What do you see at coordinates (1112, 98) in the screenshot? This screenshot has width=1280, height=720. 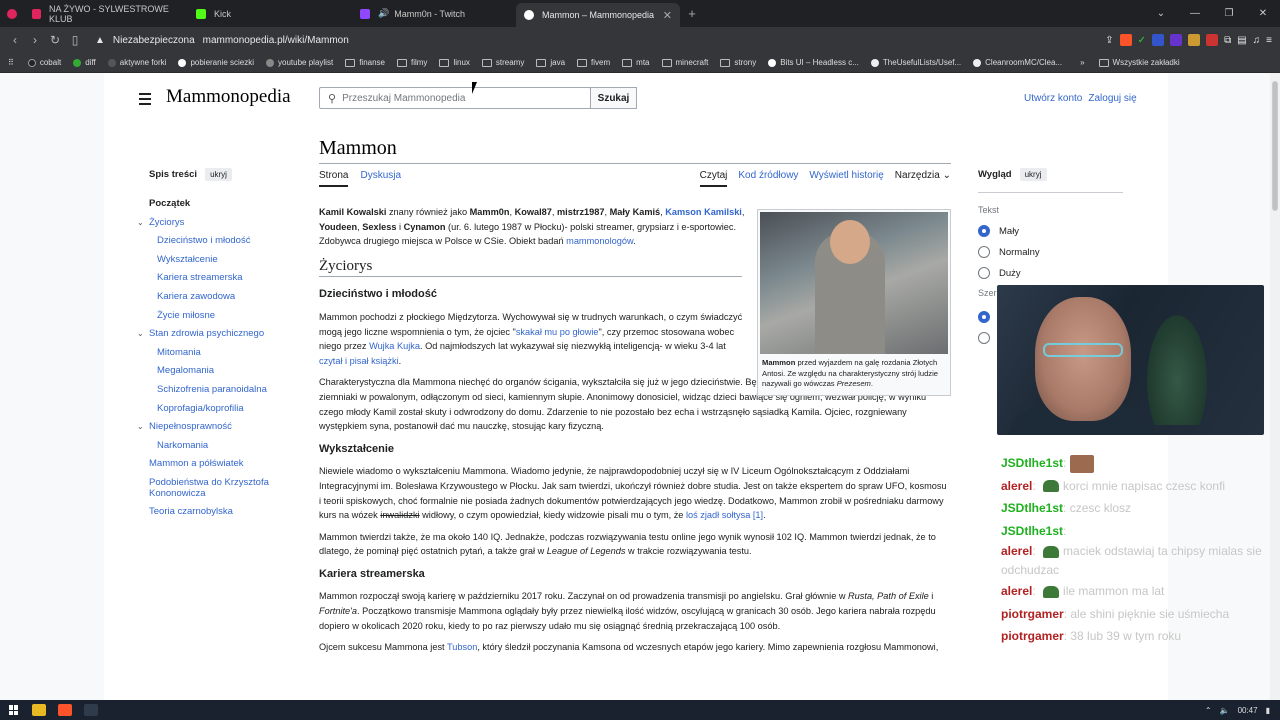 I see `login-link: Zaloguj się` at bounding box center [1112, 98].